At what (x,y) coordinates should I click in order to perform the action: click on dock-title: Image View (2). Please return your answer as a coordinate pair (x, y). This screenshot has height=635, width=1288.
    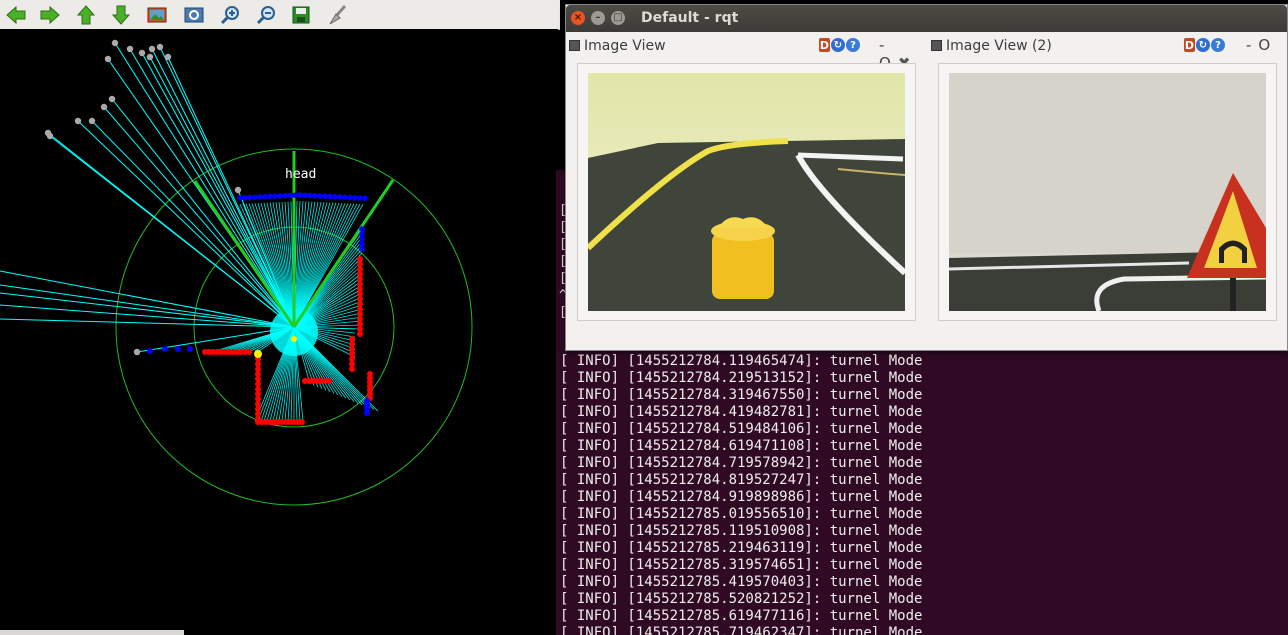
    Looking at the image, I should click on (999, 46).